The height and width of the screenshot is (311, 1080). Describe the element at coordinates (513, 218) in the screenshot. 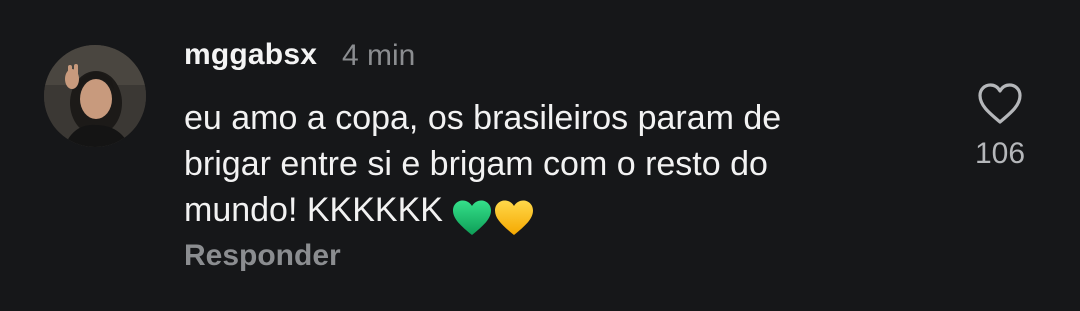

I see `yellow-heart-icon` at that location.